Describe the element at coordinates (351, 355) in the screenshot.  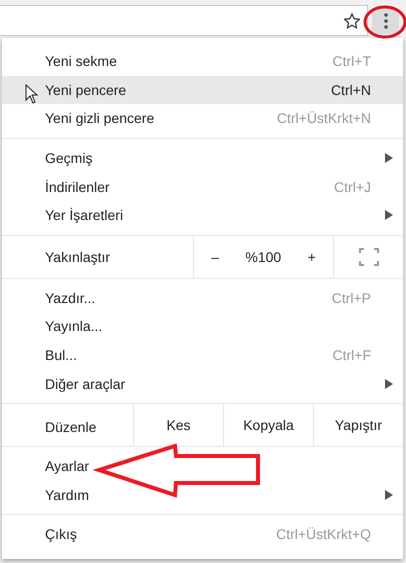
I see `shortcut-text: Ctrl+F` at that location.